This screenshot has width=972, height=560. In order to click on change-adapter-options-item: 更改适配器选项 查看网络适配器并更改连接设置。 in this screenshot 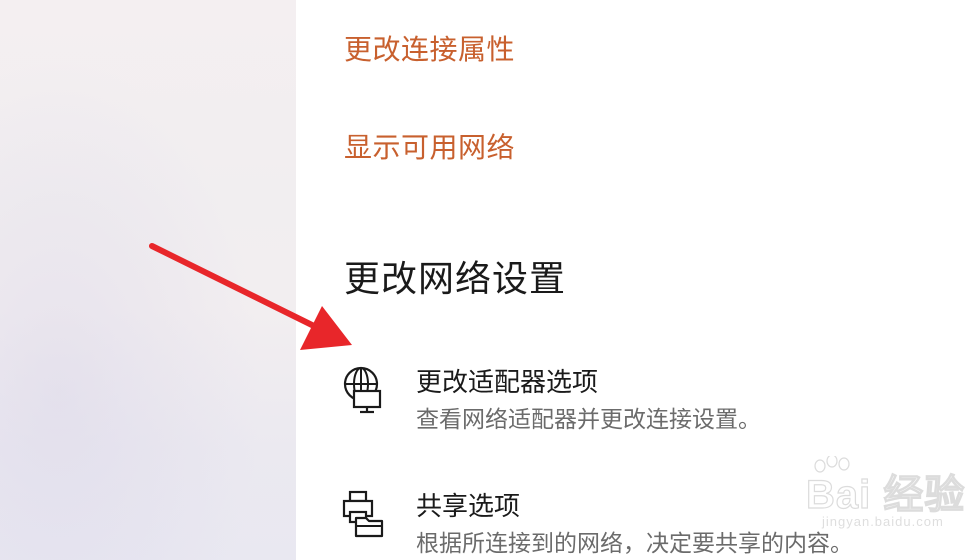, I will do `click(636, 396)`.